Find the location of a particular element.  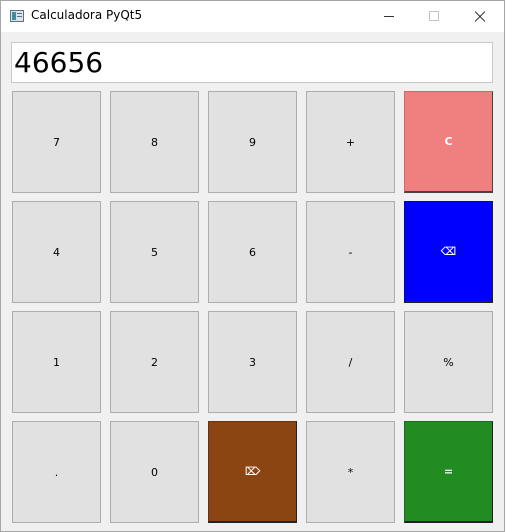

key-7: 7 is located at coordinates (56, 142).